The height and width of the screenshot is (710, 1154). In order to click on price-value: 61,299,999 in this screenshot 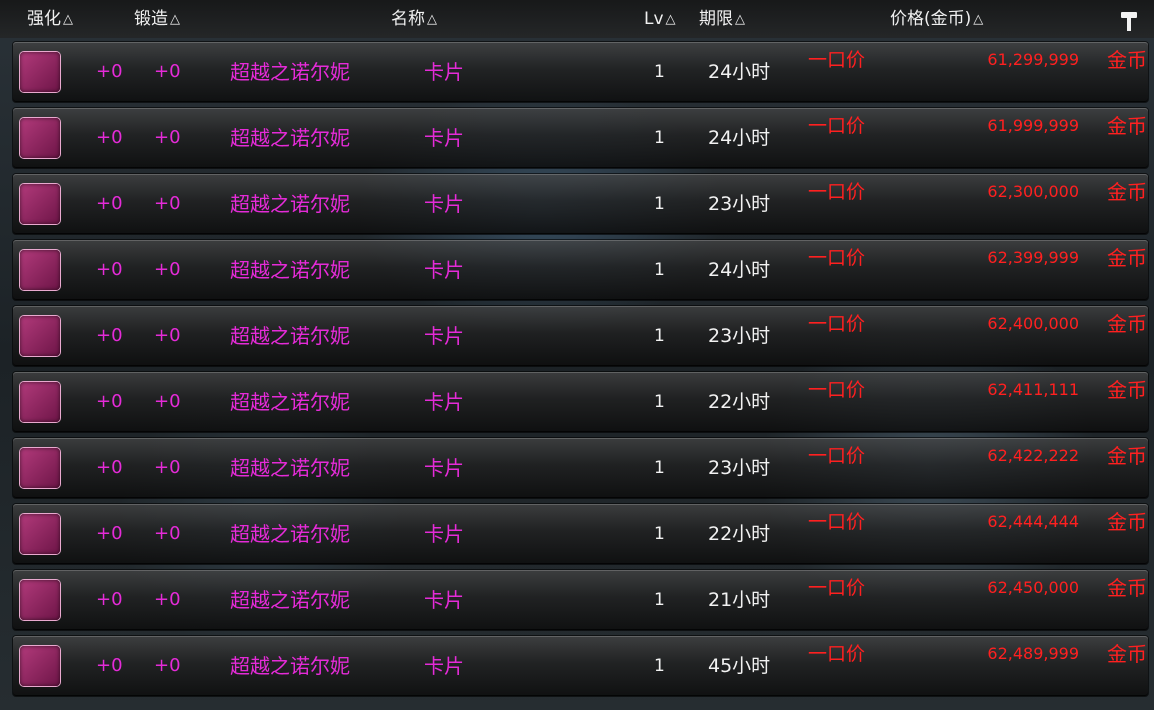, I will do `click(1033, 59)`.